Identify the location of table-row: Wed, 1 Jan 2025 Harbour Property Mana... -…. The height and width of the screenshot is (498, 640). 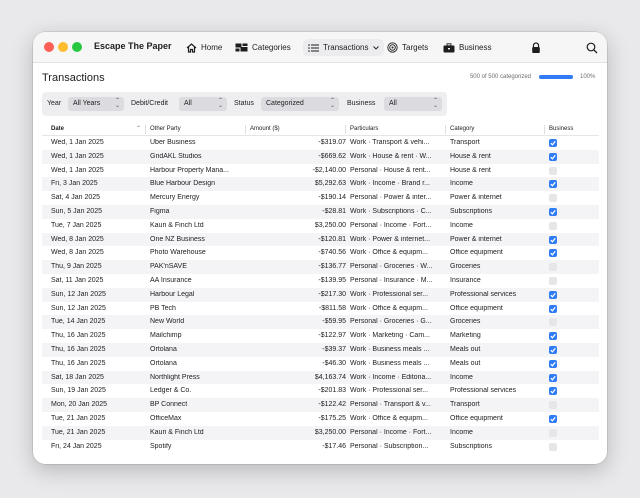
(320, 171).